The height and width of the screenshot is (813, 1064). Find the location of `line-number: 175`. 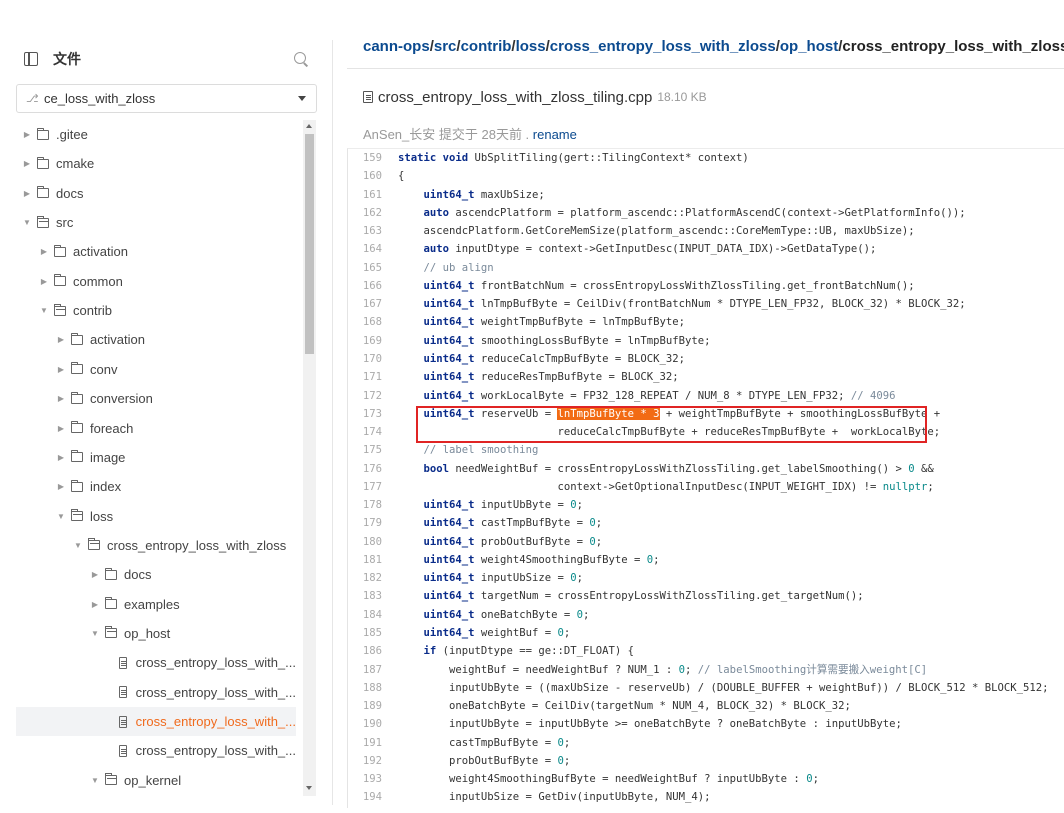

line-number: 175 is located at coordinates (365, 450).